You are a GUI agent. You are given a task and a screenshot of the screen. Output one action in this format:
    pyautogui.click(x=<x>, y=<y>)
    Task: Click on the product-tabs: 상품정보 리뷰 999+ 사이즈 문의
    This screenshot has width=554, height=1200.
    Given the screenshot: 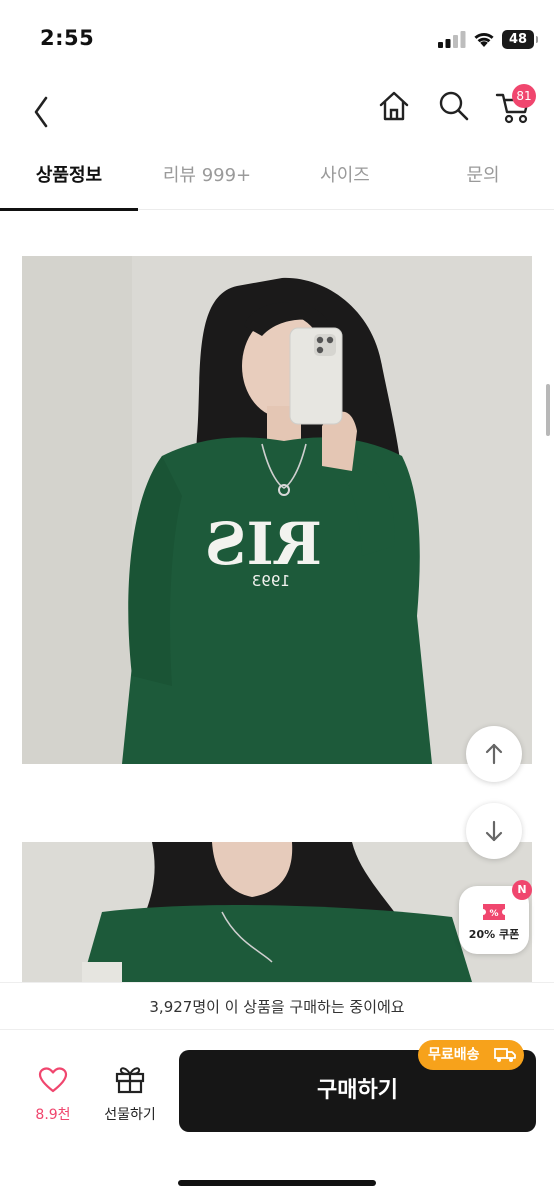 What is the action you would take?
    pyautogui.click(x=277, y=178)
    